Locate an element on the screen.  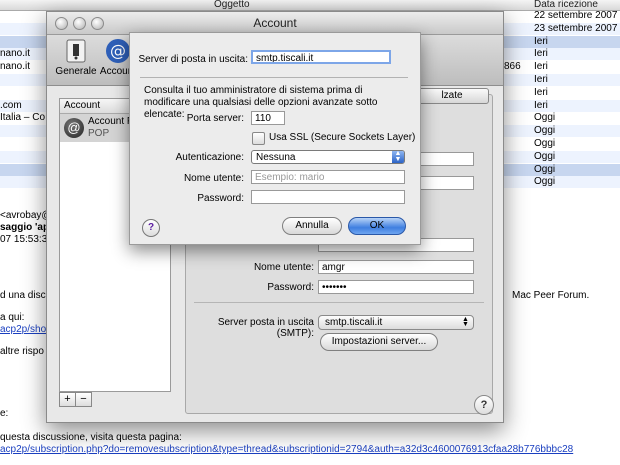
port-label: Porta server: is located at coordinates (215, 118).